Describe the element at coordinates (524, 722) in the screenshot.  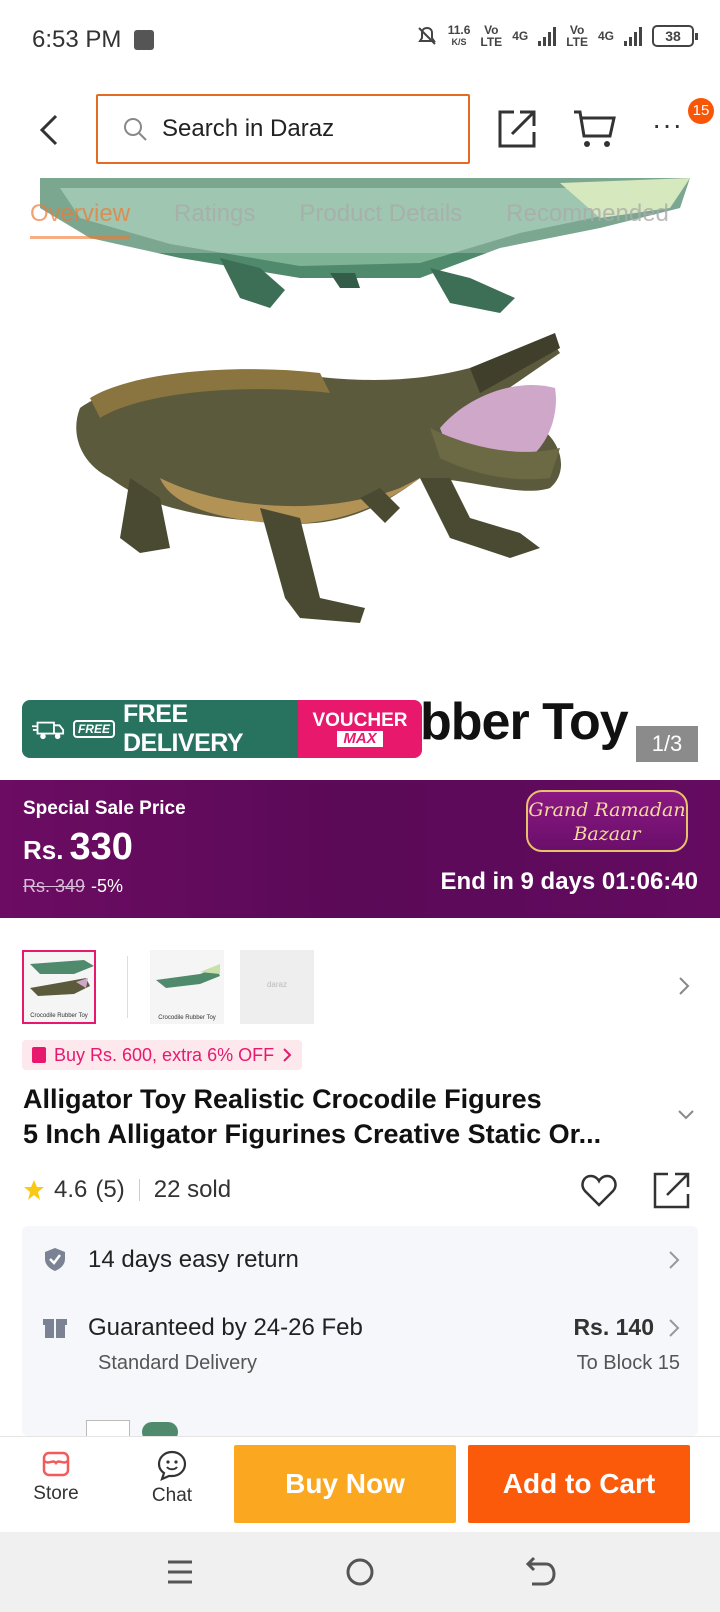
I see `image-caption: bber Toy` at that location.